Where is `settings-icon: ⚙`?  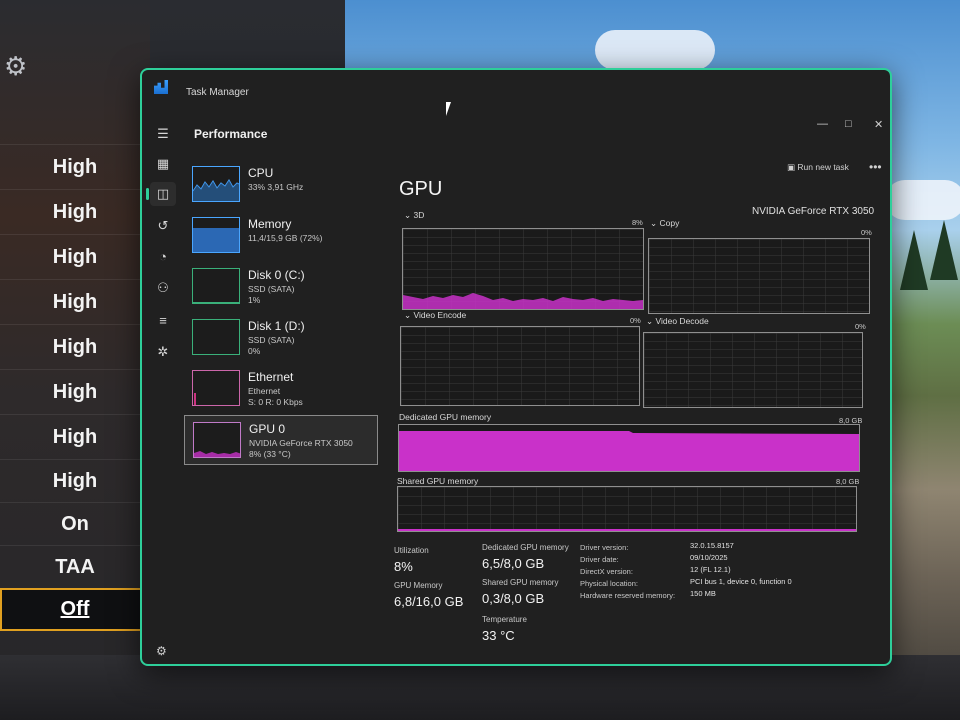
settings-icon: ⚙ is located at coordinates (161, 651).